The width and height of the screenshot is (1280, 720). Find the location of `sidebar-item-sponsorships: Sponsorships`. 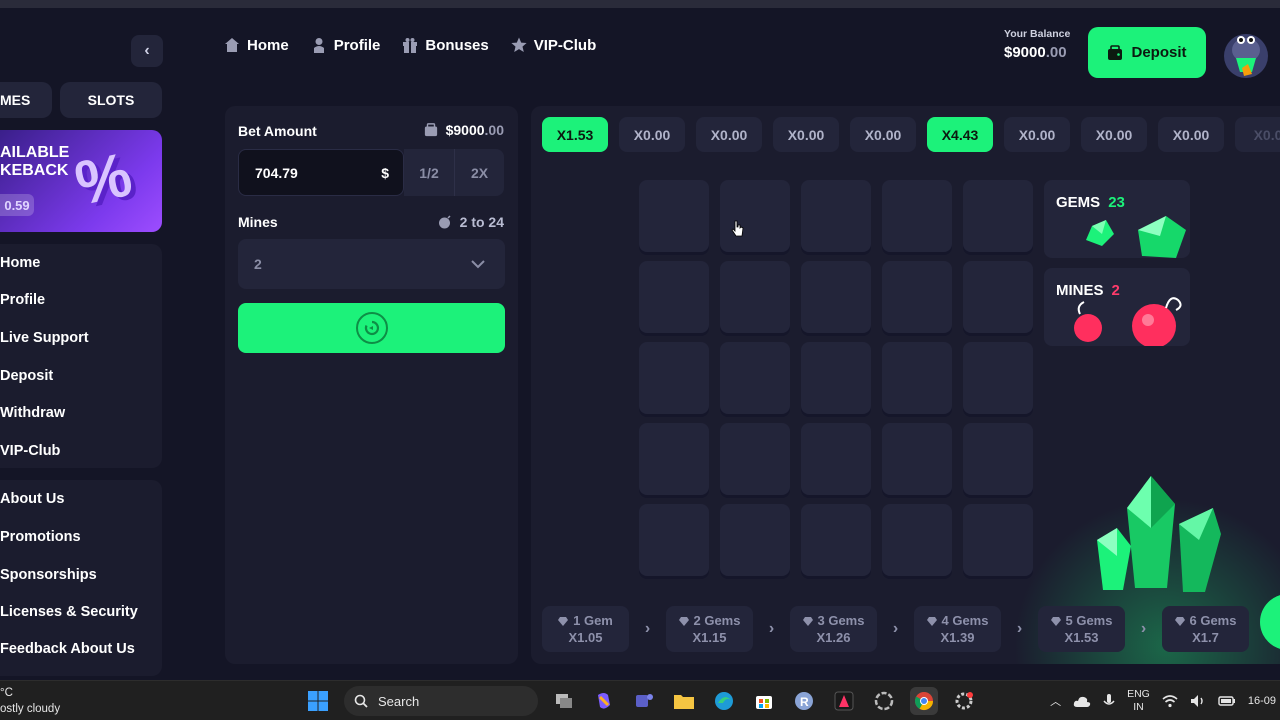

sidebar-item-sponsorships: Sponsorships is located at coordinates (48, 575).